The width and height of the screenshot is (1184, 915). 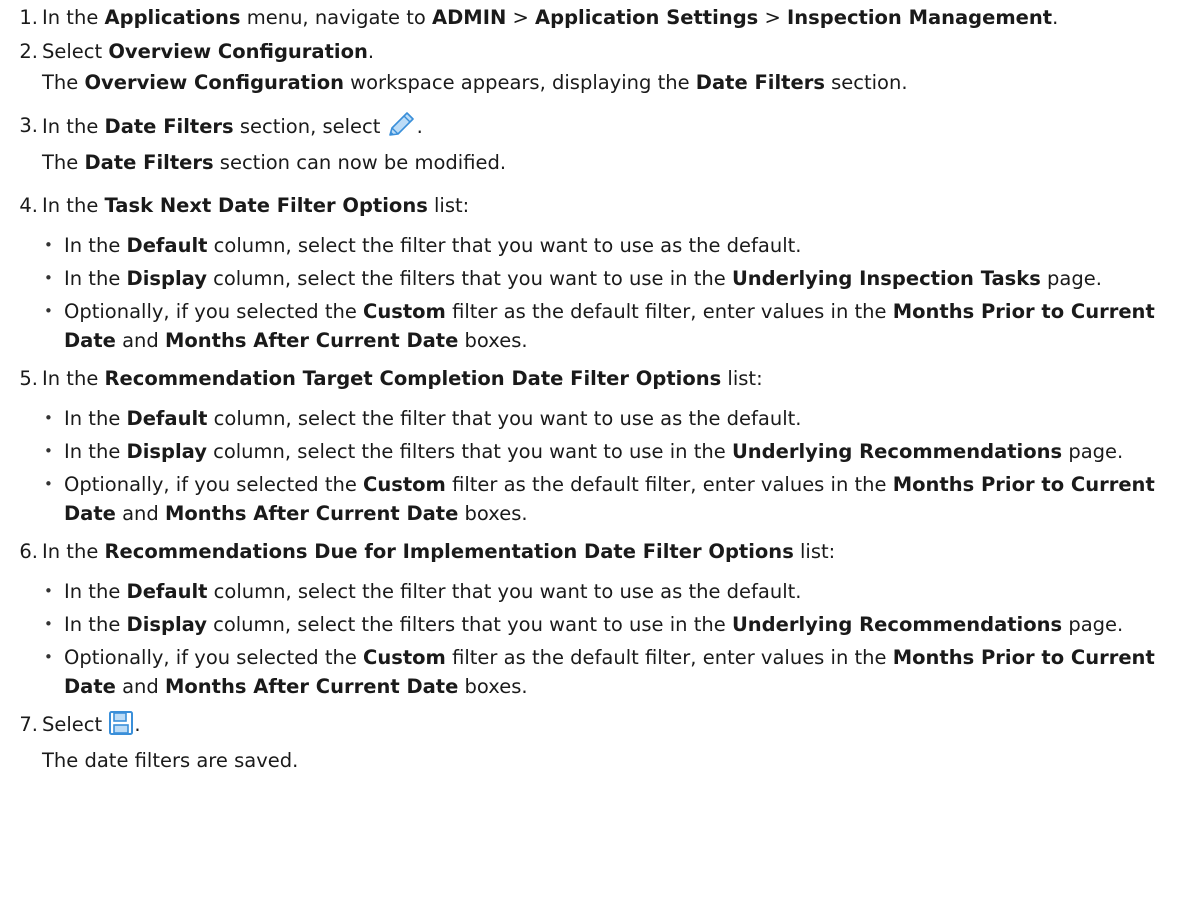 What do you see at coordinates (169, 126) in the screenshot?
I see `ui-term: Date Filters` at bounding box center [169, 126].